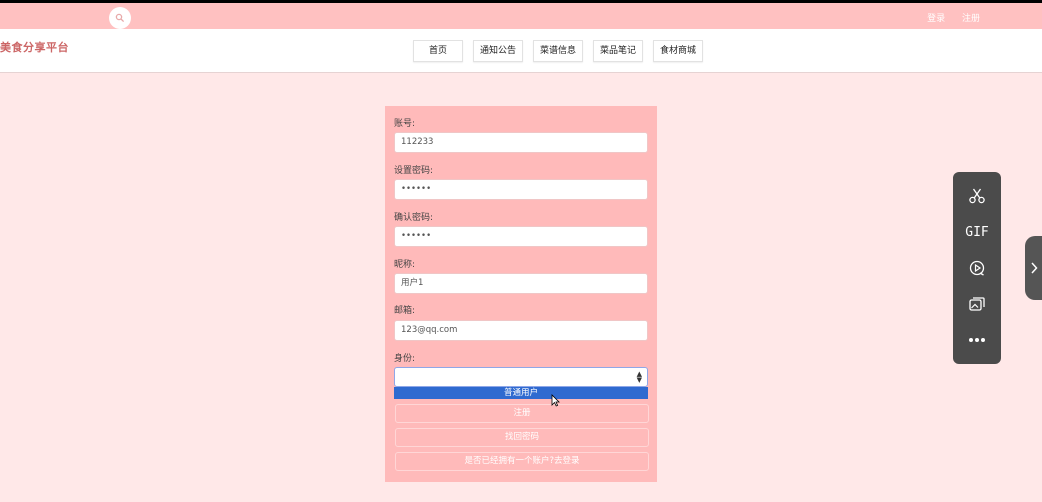 The width and height of the screenshot is (1042, 502). I want to click on search-button, so click(120, 18).